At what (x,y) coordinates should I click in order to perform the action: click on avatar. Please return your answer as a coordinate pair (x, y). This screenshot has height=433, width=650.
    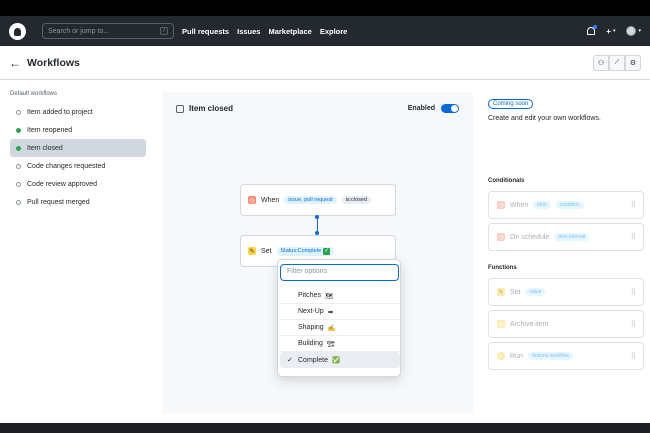
    Looking at the image, I should click on (631, 31).